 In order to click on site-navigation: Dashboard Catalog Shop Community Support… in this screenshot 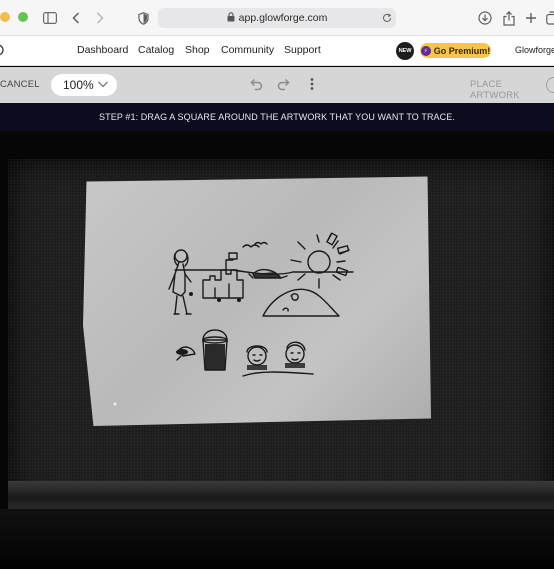, I will do `click(277, 51)`.